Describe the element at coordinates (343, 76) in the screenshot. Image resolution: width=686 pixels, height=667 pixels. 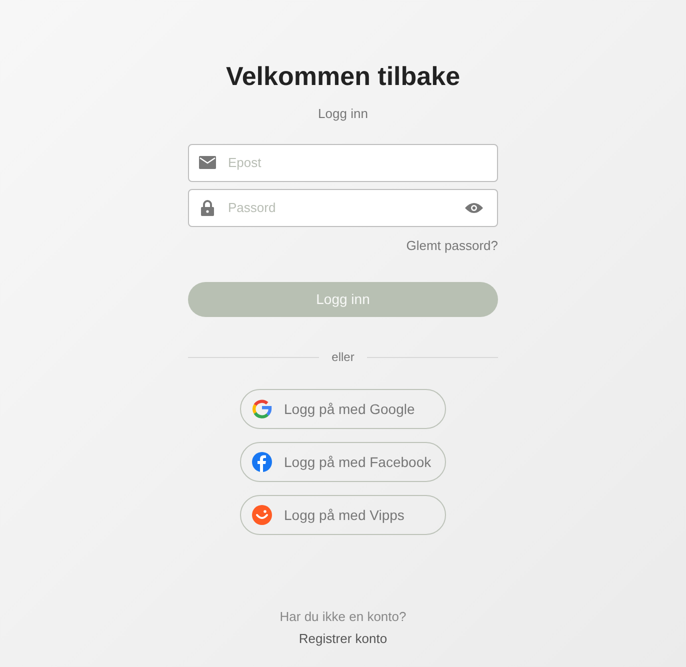
I see `page-title: Velkommen tilbake` at that location.